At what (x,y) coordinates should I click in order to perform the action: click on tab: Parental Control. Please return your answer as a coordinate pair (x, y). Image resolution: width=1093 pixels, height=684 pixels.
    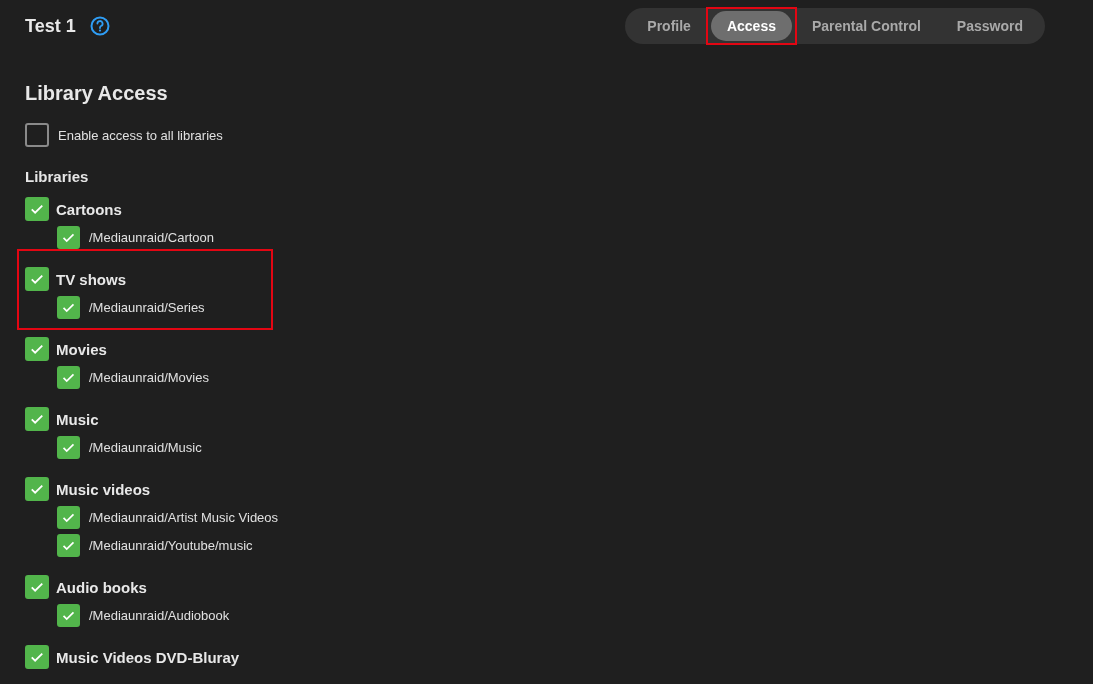
    Looking at the image, I should click on (866, 26).